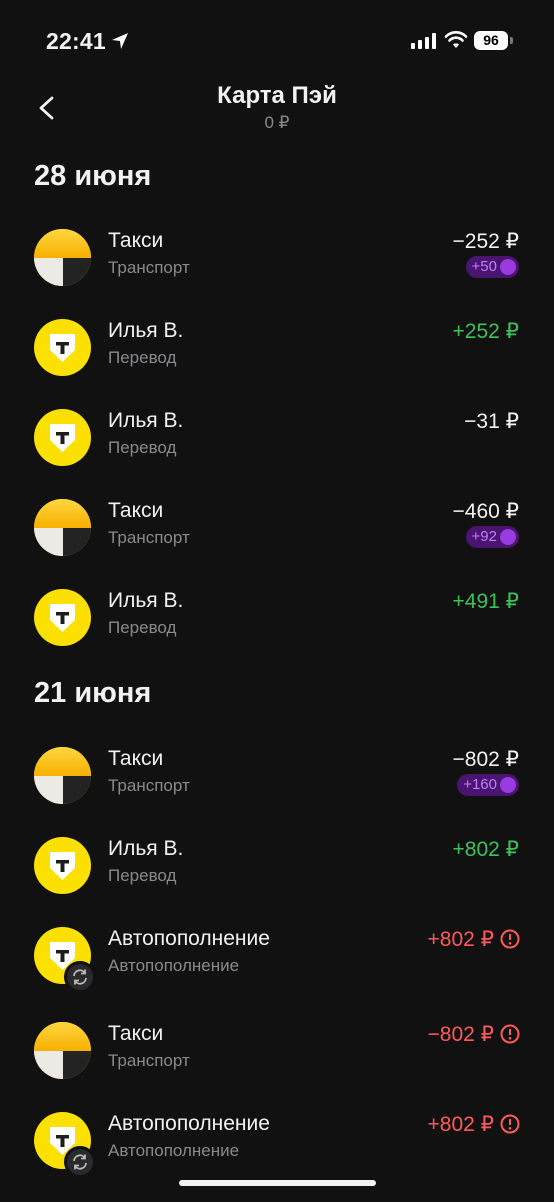 The image size is (554, 1202). What do you see at coordinates (277, 454) in the screenshot?
I see `transaction-row: Илья В. Перевод −31 ₽` at bounding box center [277, 454].